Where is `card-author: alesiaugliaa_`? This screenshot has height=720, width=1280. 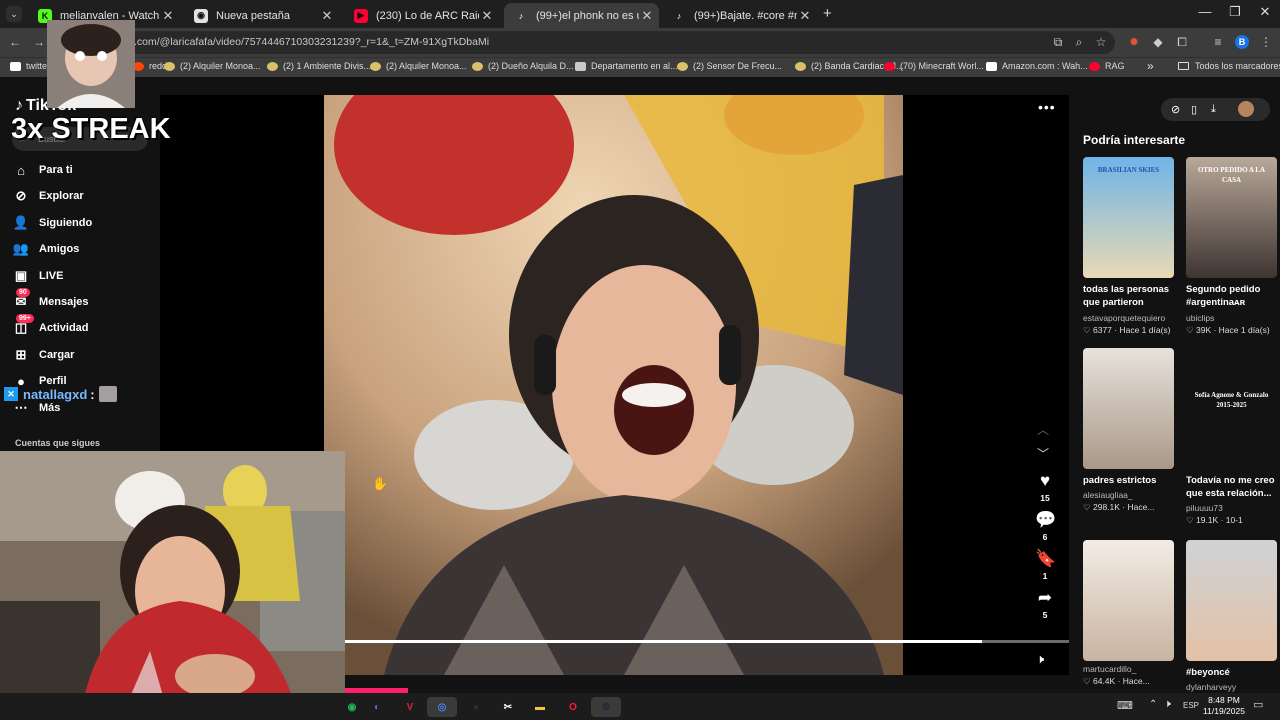 card-author: alesiaugliaa_ is located at coordinates (1128, 495).